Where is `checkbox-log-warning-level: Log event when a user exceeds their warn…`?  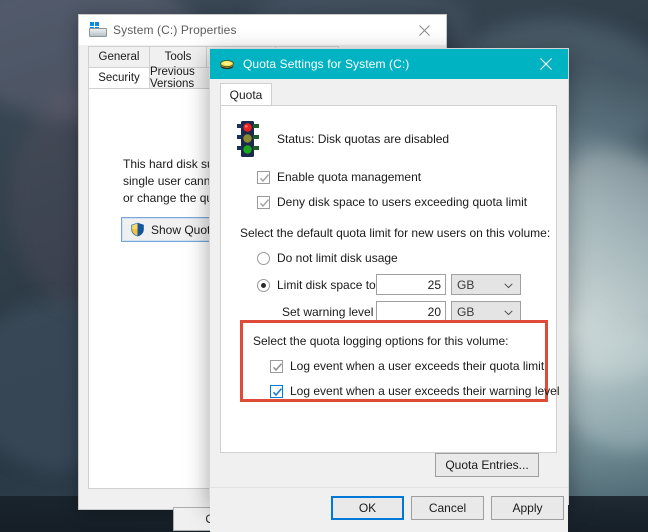
checkbox-log-warning-level: Log event when a user exceeds their warn… is located at coordinates (415, 391).